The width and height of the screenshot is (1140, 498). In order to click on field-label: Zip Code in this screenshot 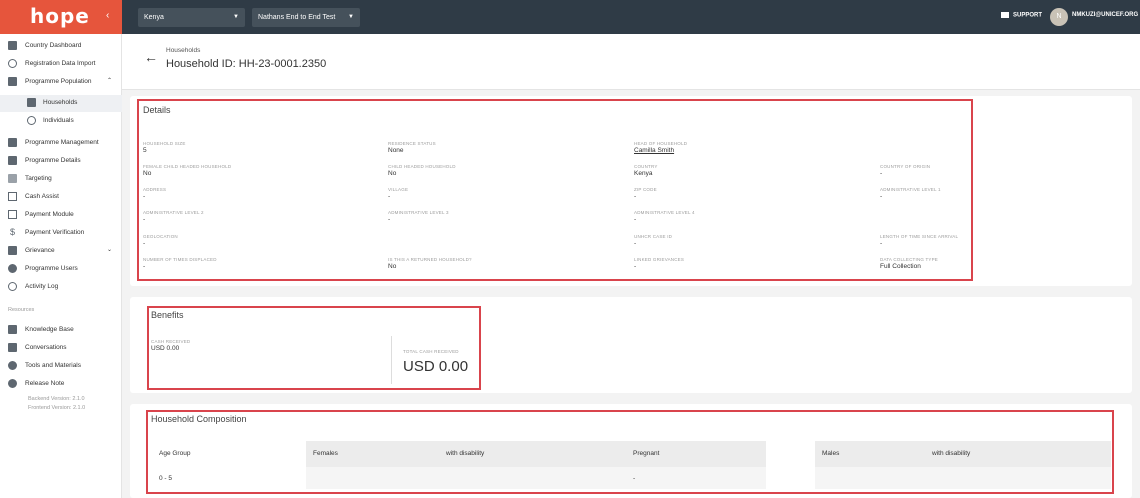, I will do `click(645, 189)`.